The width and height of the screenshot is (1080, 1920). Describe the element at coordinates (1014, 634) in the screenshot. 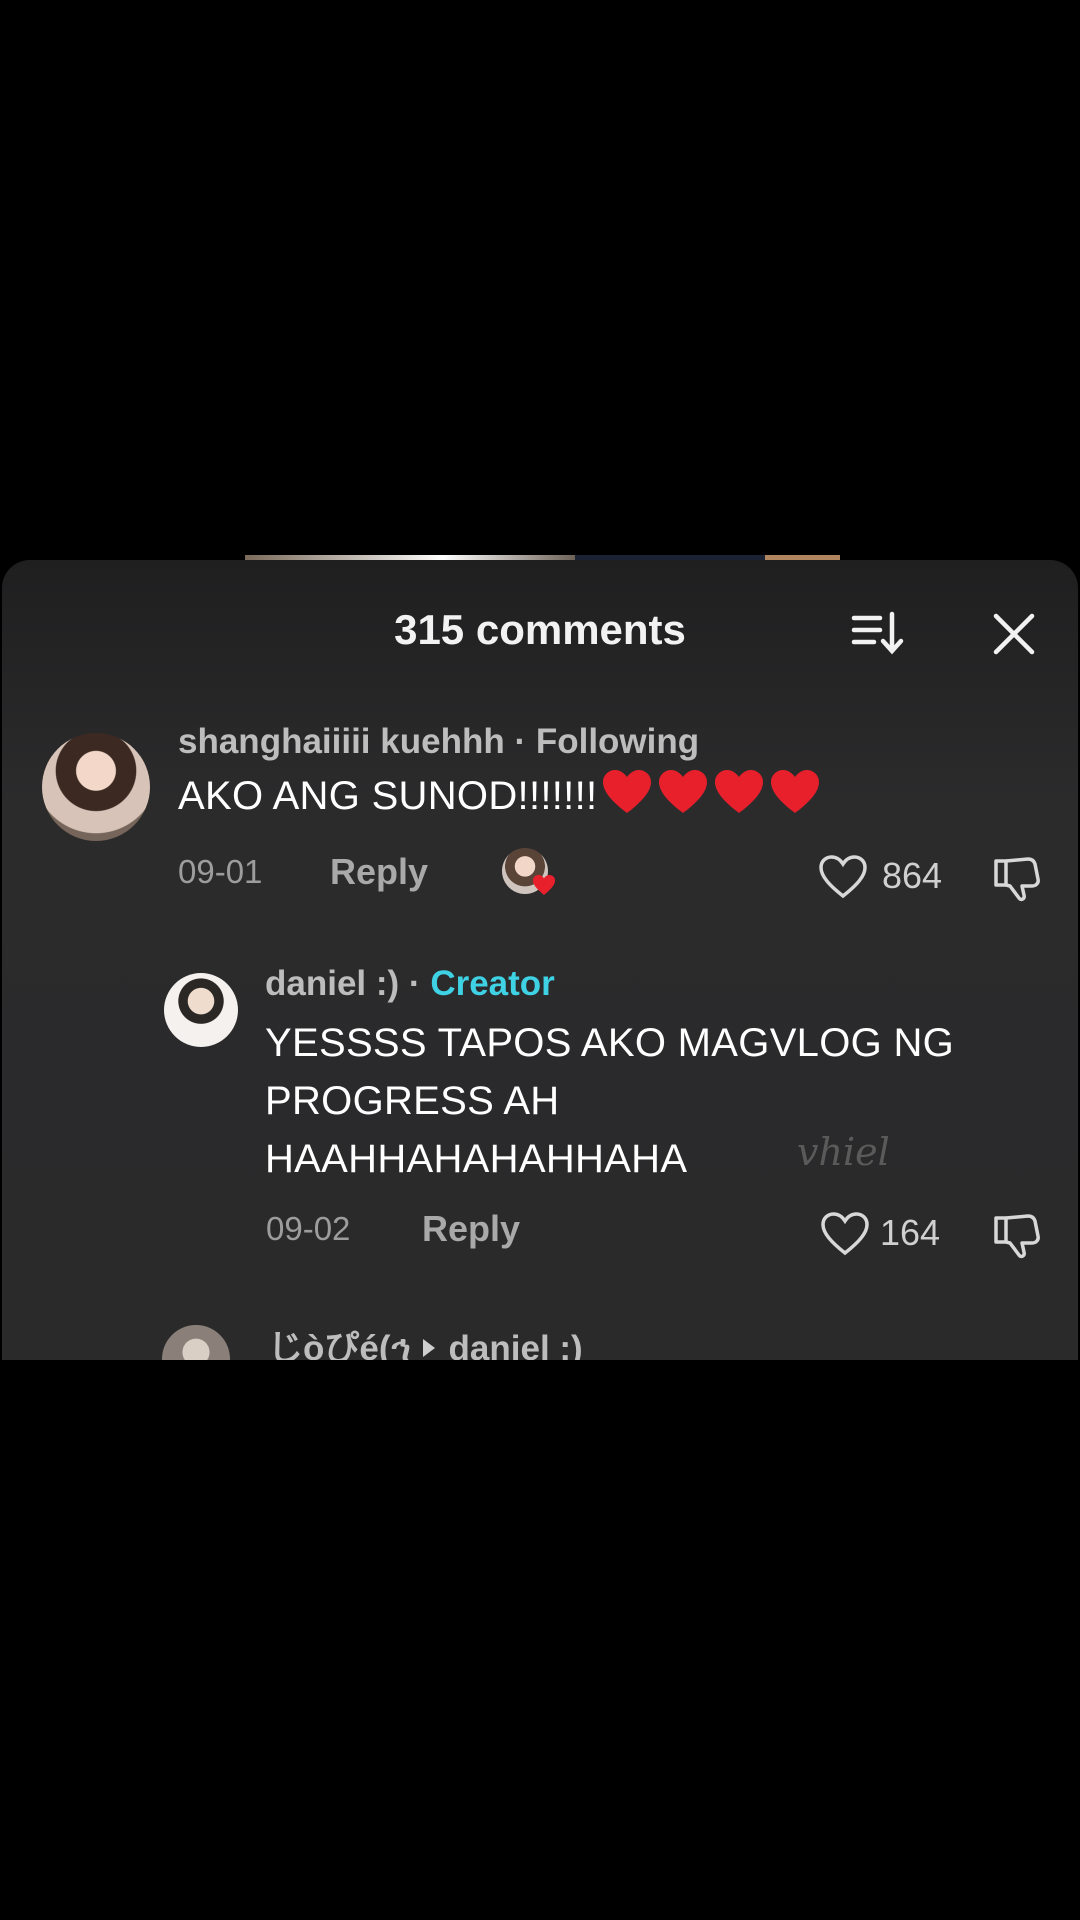

I see `close-icon` at that location.